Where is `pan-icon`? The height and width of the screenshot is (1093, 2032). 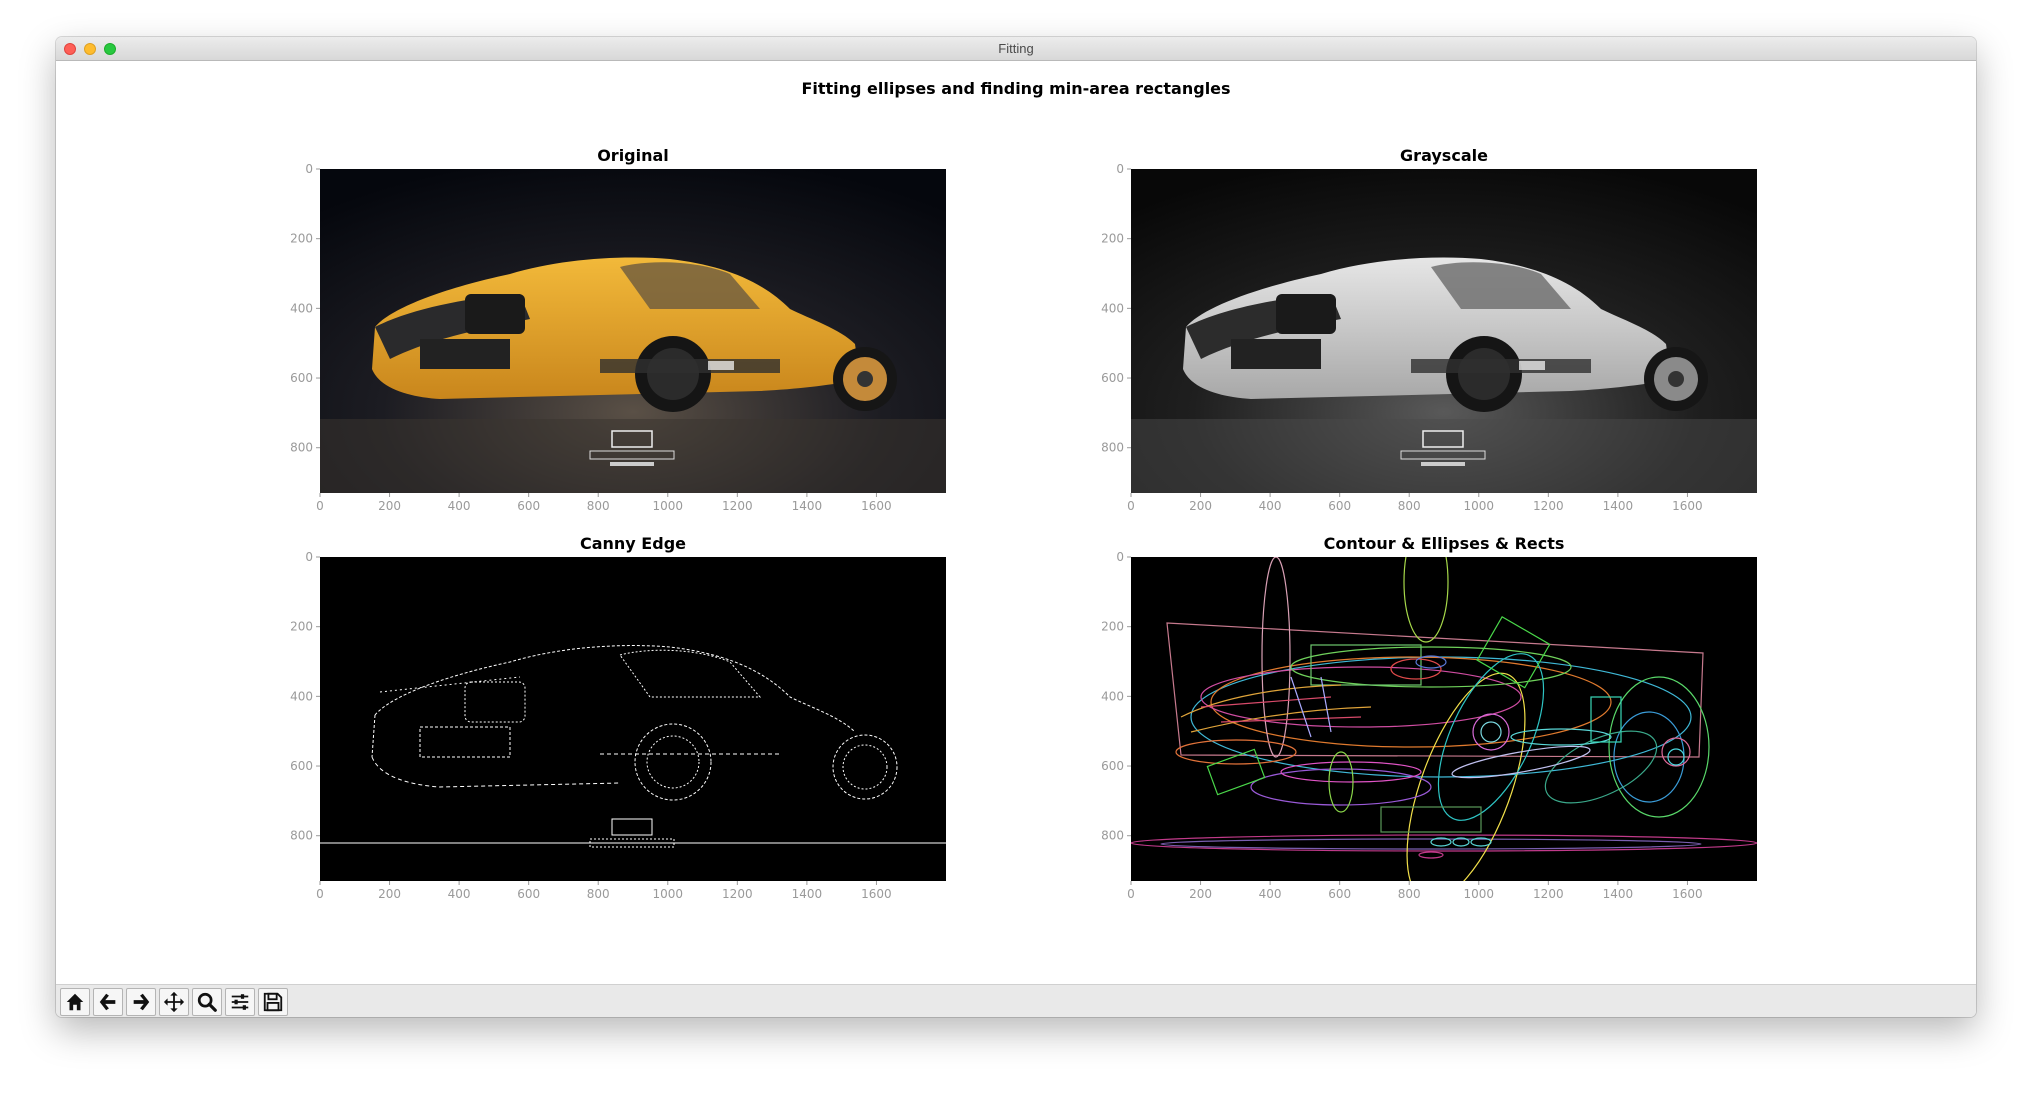 pan-icon is located at coordinates (174, 1002).